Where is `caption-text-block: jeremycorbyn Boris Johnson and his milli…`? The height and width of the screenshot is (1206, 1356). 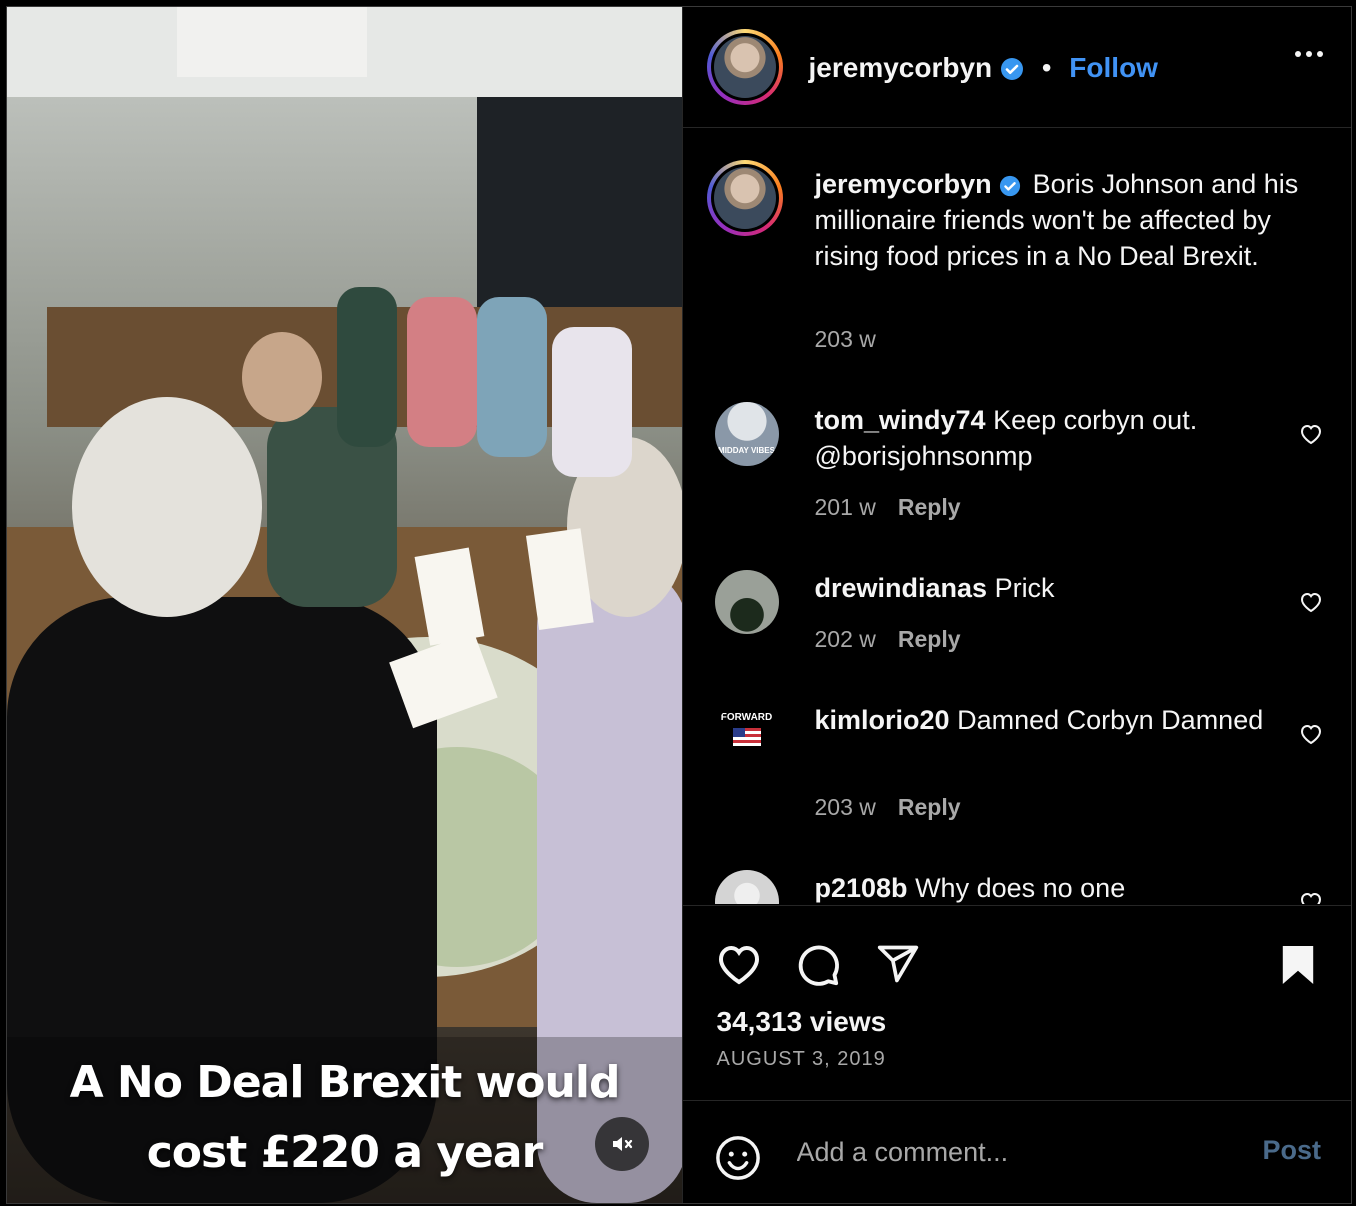 caption-text-block: jeremycorbyn Boris Johnson and his milli… is located at coordinates (1060, 220).